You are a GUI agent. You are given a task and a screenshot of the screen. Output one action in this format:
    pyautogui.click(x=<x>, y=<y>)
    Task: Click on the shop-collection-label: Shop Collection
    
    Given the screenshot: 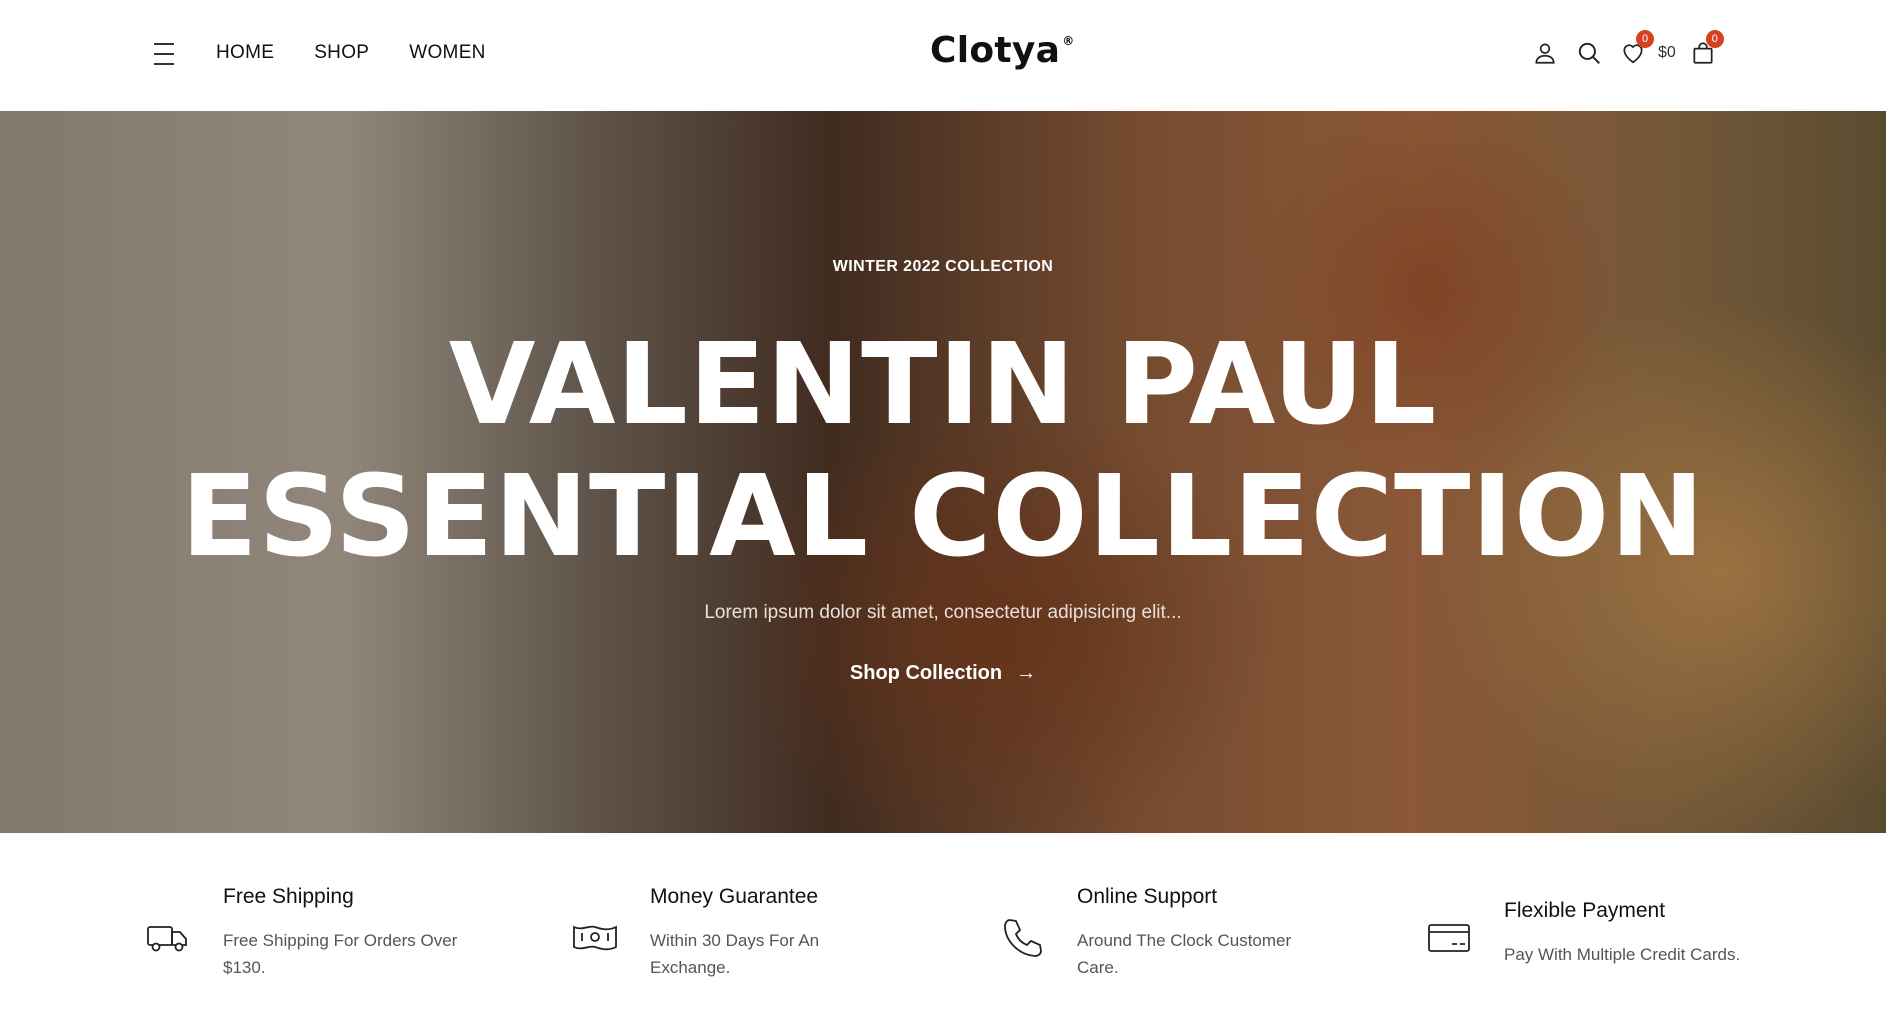 What is the action you would take?
    pyautogui.click(x=926, y=673)
    